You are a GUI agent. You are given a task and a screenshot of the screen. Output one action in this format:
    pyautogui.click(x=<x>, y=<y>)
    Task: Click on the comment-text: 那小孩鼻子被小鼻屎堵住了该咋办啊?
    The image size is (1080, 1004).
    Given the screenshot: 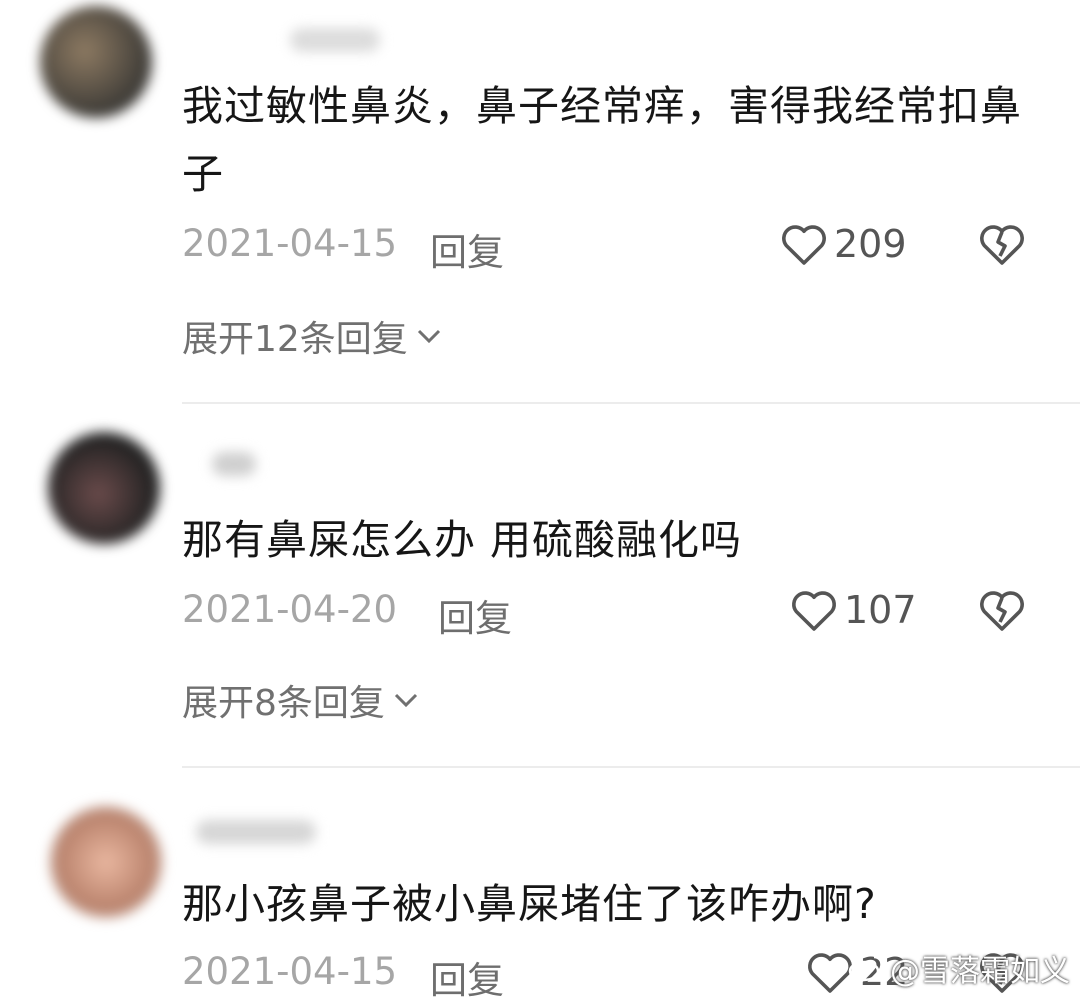 What is the action you would take?
    pyautogui.click(x=529, y=904)
    